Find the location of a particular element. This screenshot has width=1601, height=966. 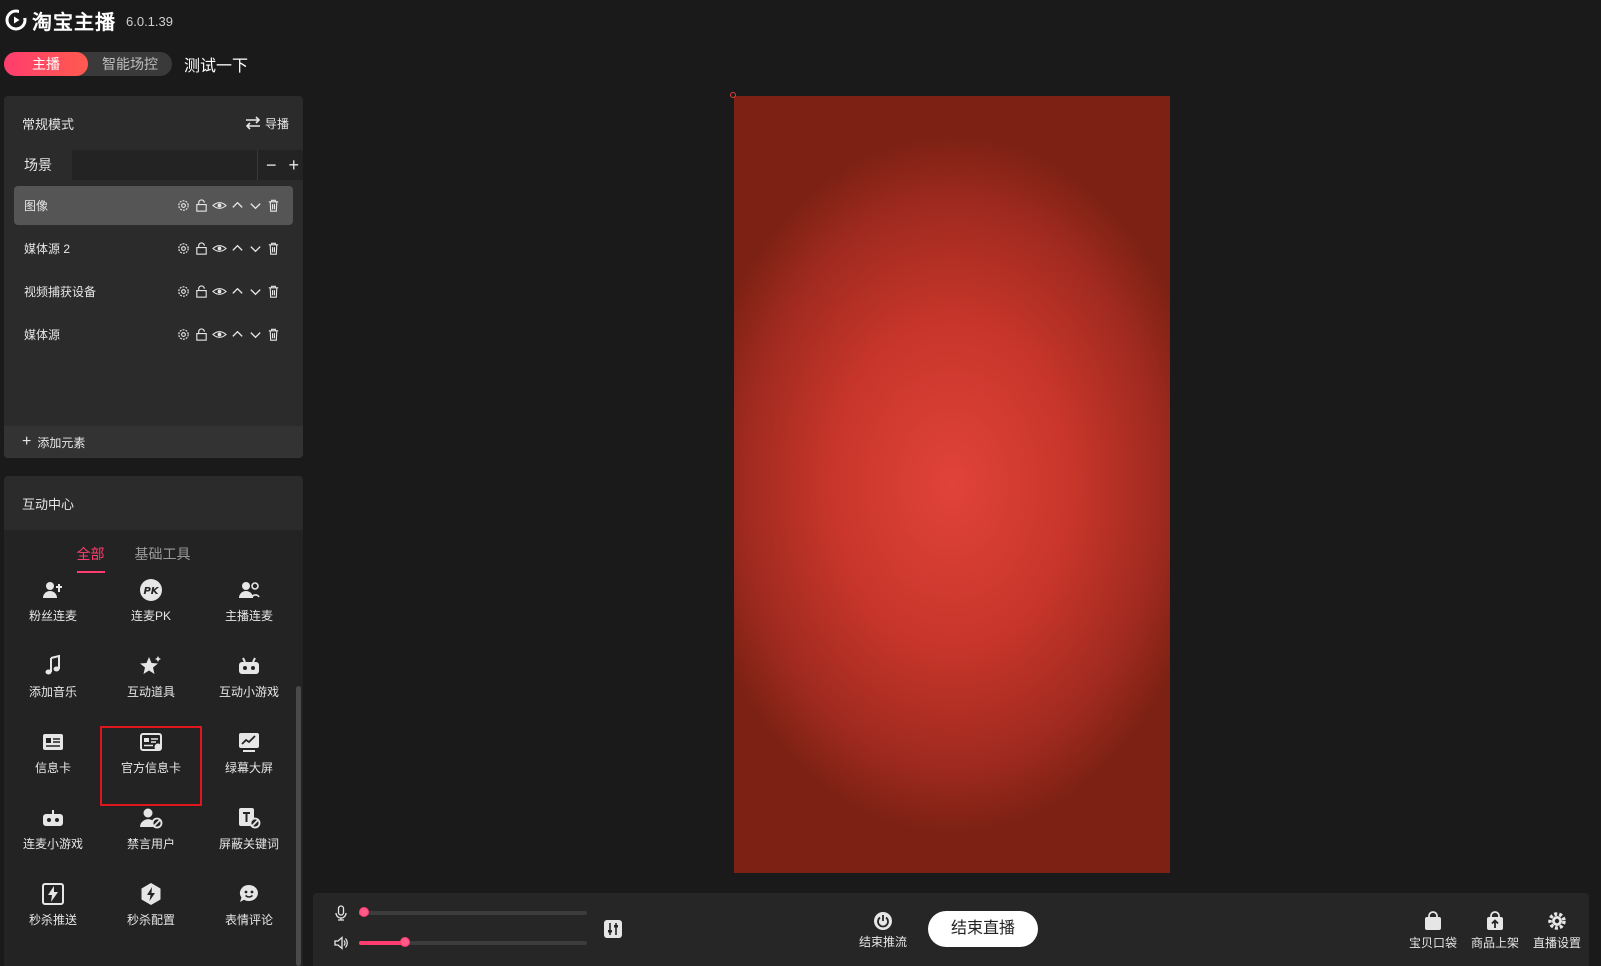

remove-scene-icon: − is located at coordinates (271, 165).